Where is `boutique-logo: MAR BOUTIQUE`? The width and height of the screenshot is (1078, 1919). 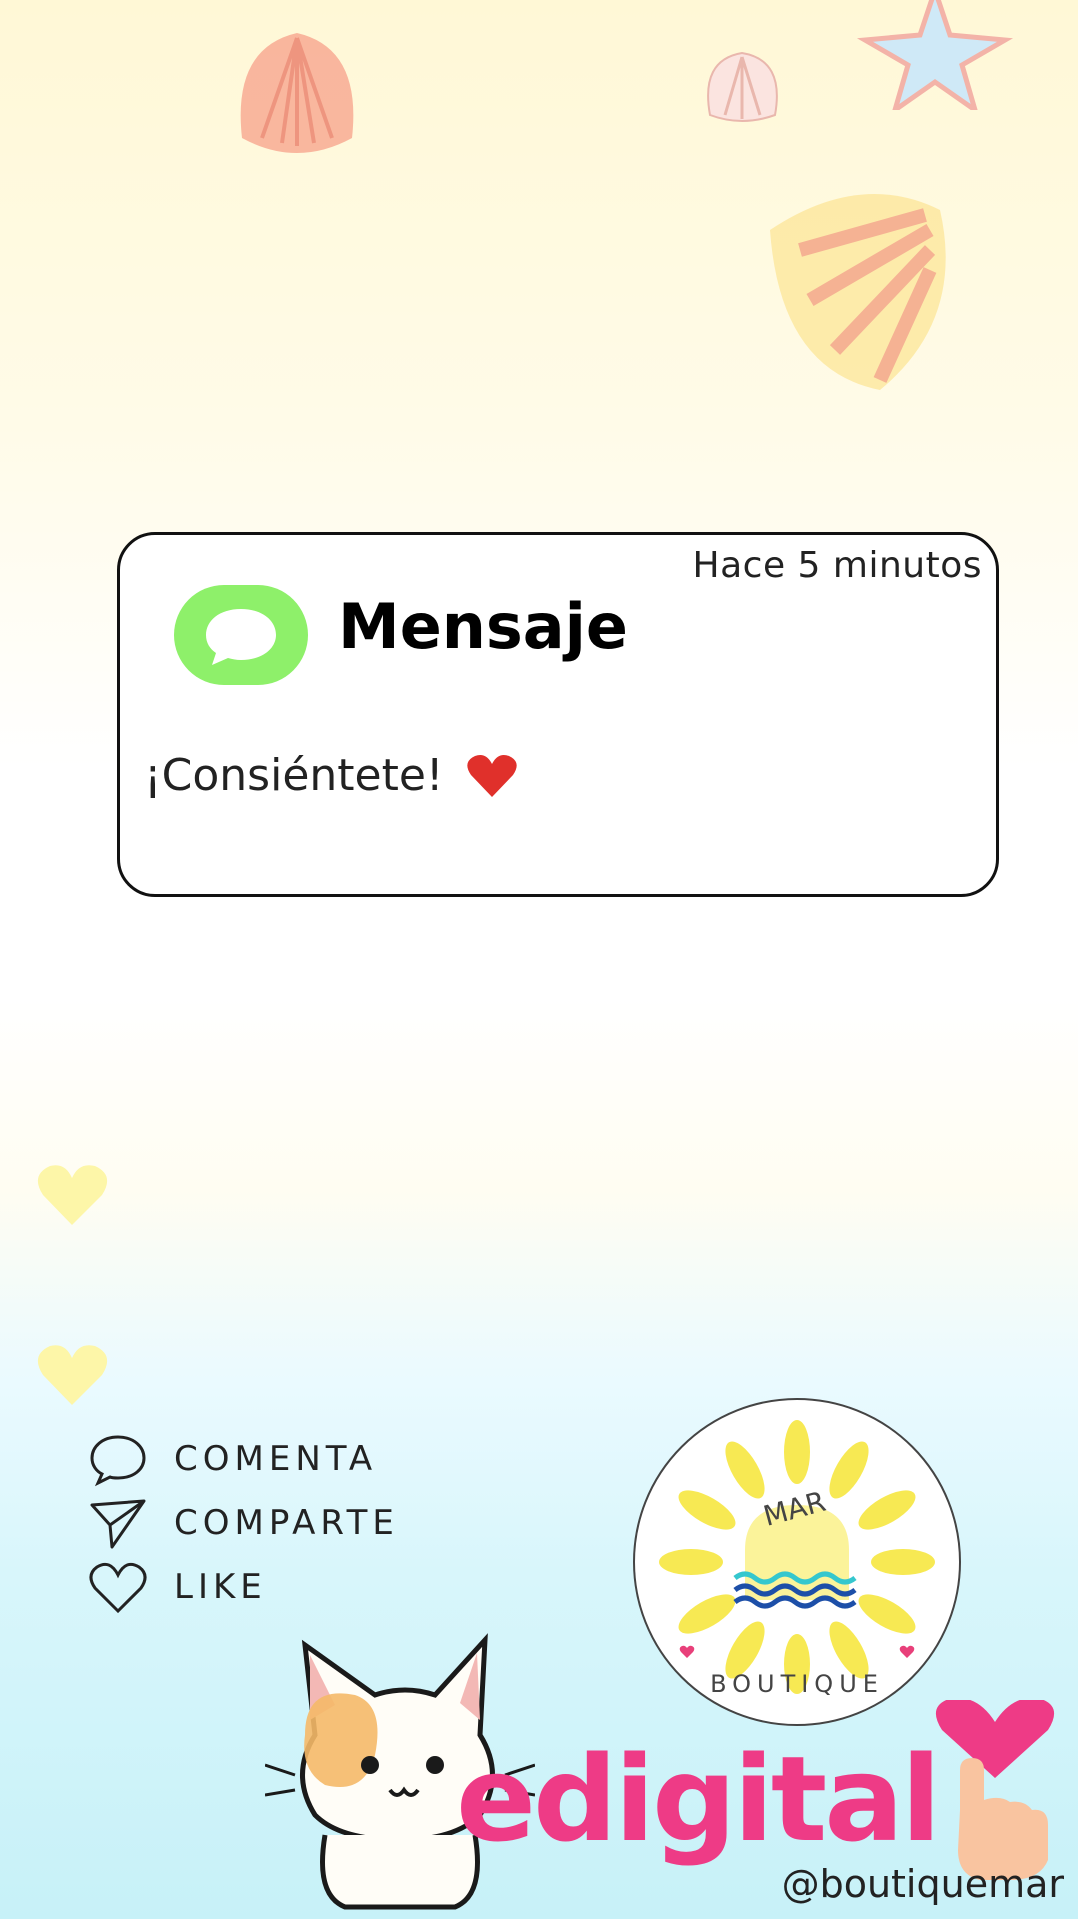 boutique-logo: MAR BOUTIQUE is located at coordinates (797, 1562).